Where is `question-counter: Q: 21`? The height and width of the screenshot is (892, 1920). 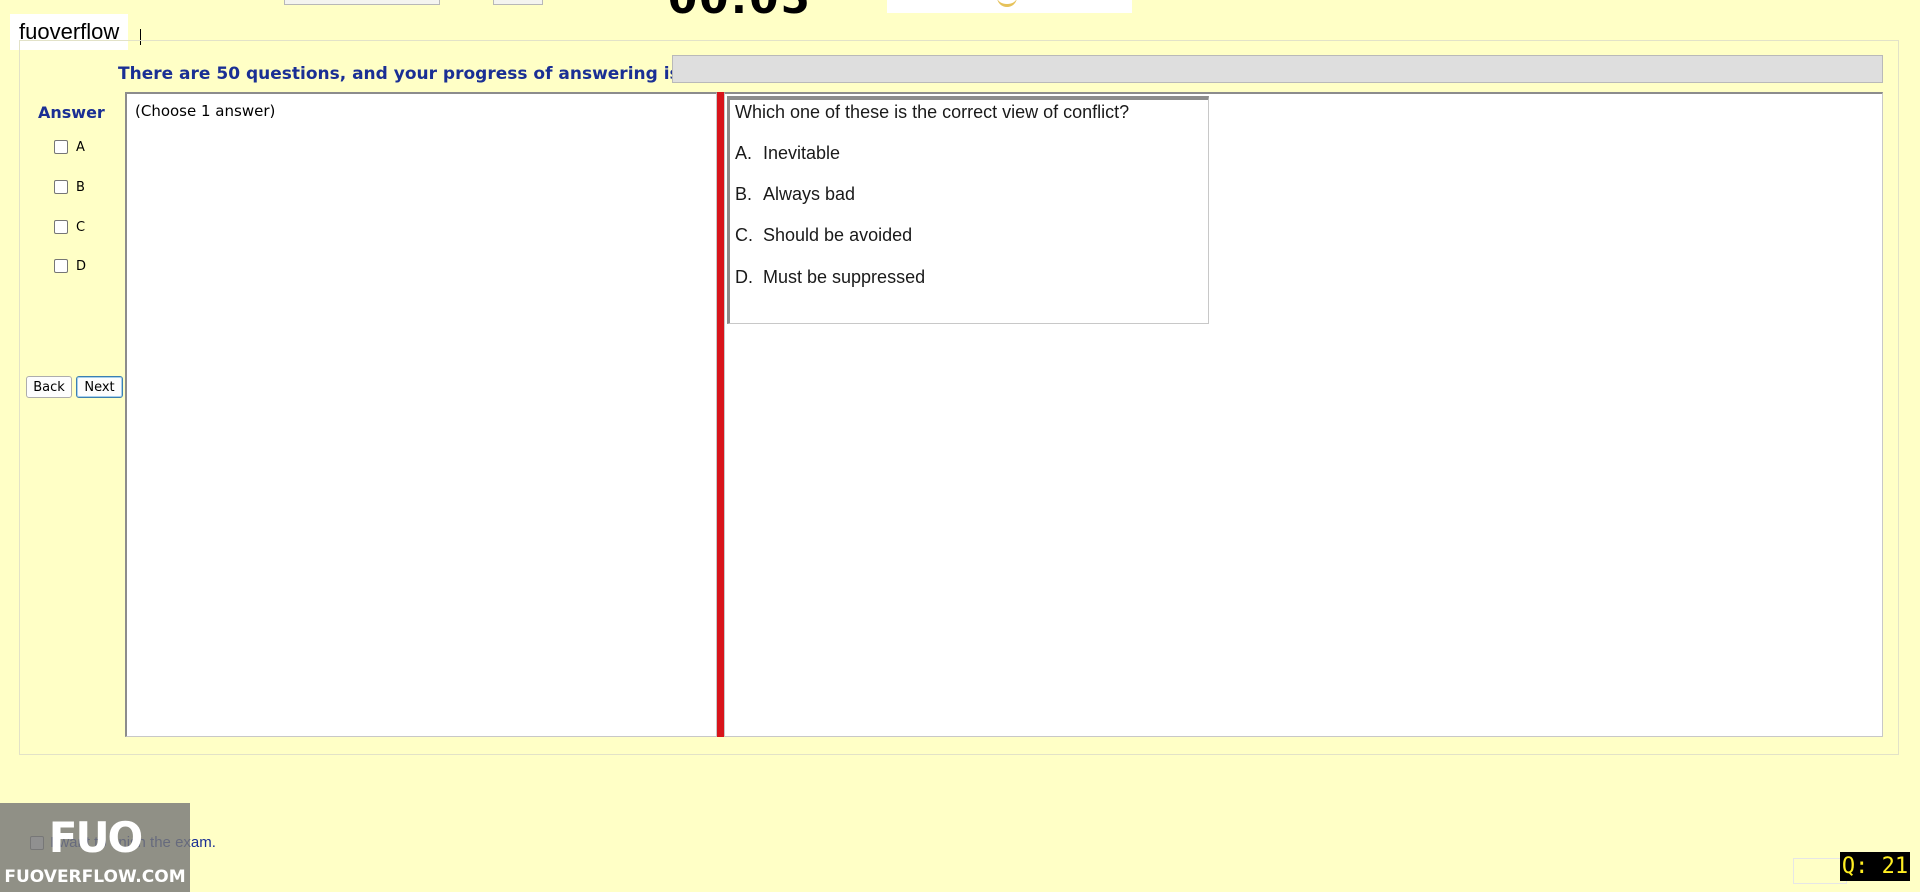
question-counter: Q: 21 is located at coordinates (1875, 866).